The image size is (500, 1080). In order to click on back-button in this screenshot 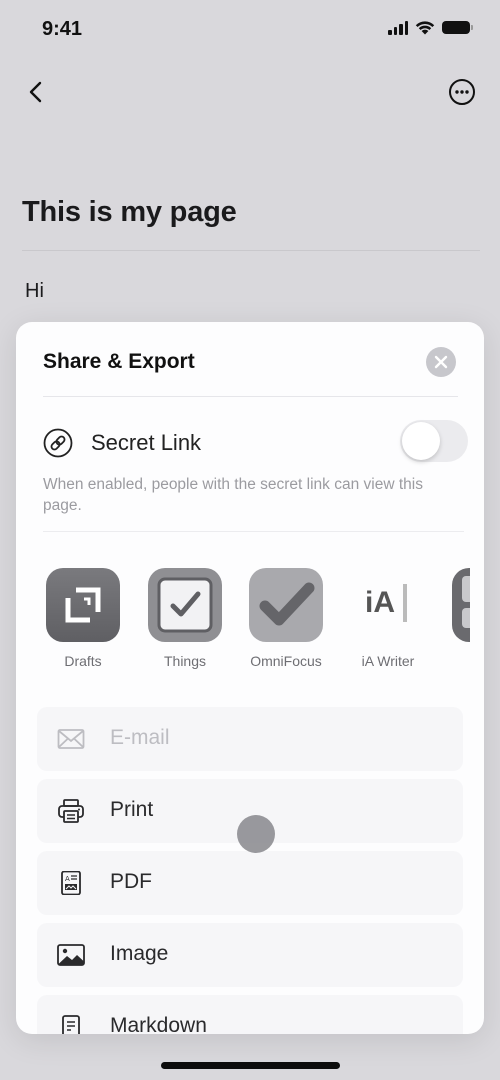, I will do `click(38, 92)`.